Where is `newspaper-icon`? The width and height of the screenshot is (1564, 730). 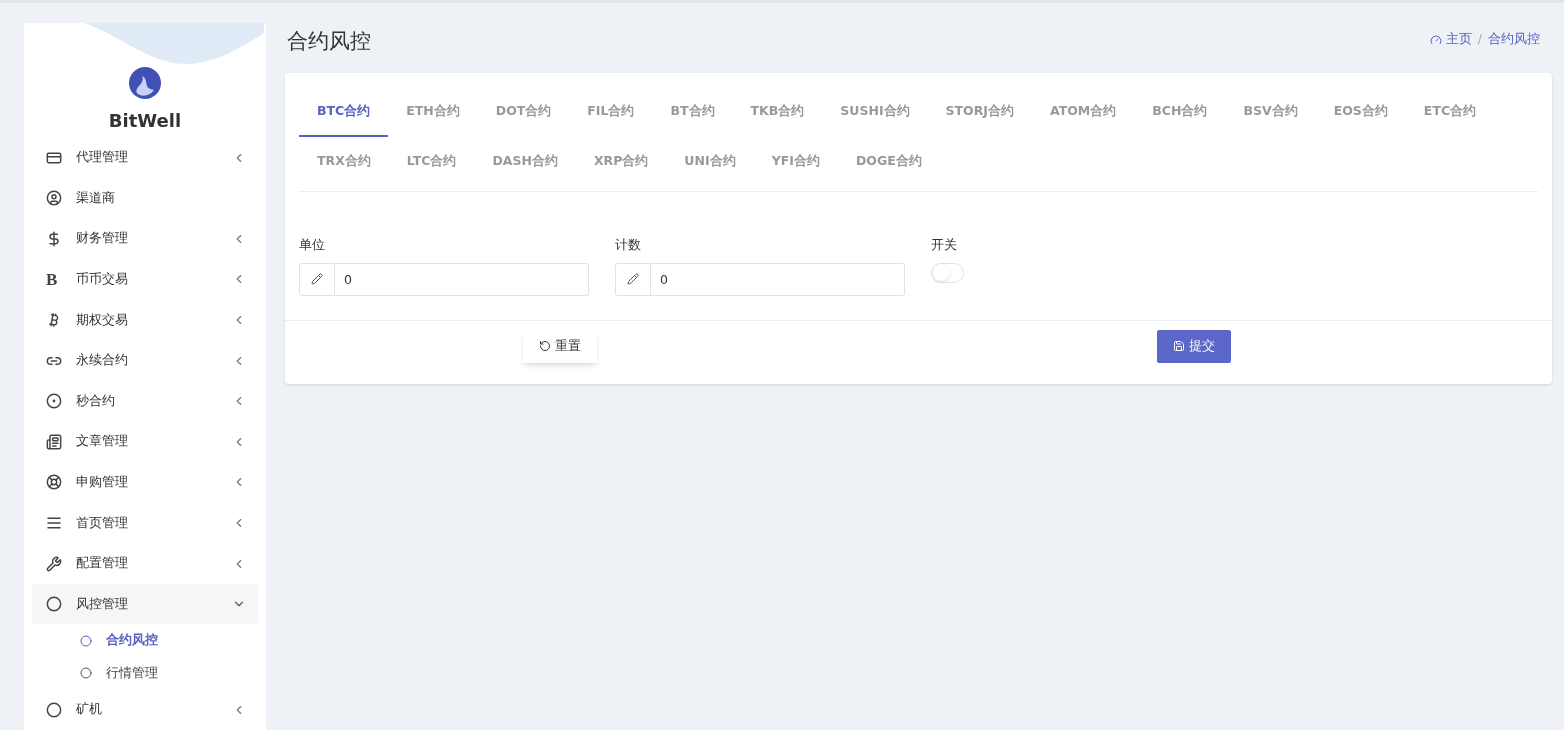
newspaper-icon is located at coordinates (54, 441).